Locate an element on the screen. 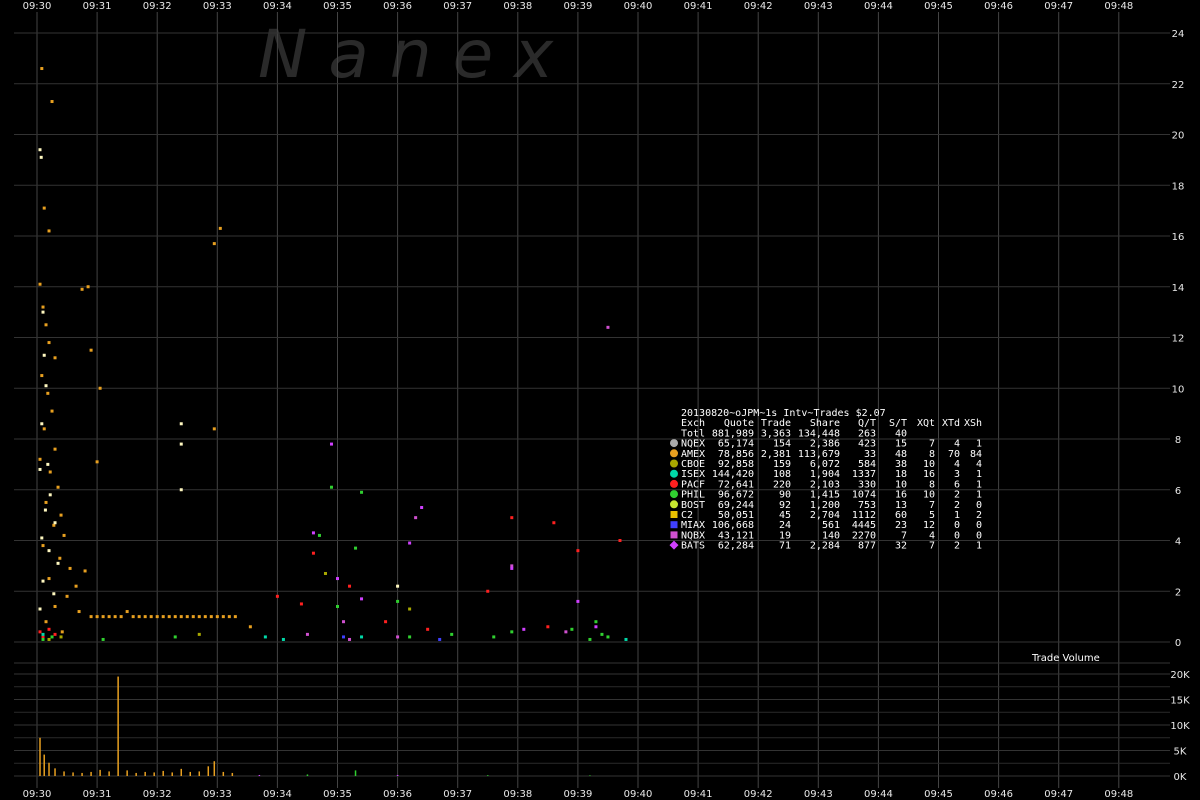 This screenshot has width=1200, height=800. trade-point-miax is located at coordinates (344, 637).